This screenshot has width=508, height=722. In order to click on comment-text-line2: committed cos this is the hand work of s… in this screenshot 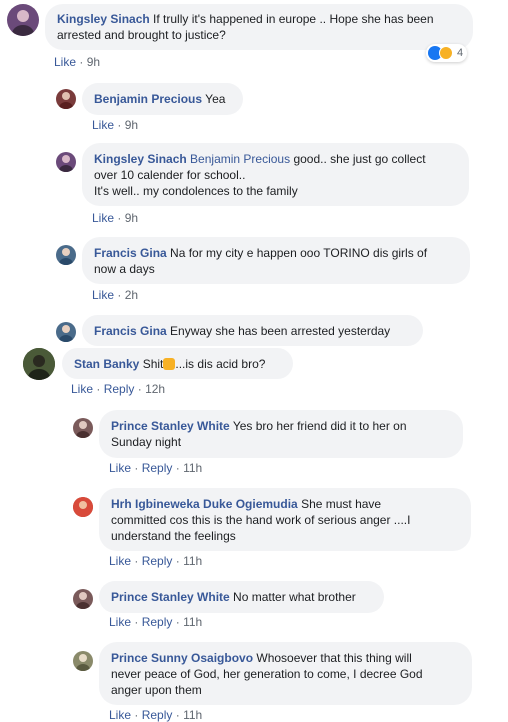, I will do `click(261, 520)`.